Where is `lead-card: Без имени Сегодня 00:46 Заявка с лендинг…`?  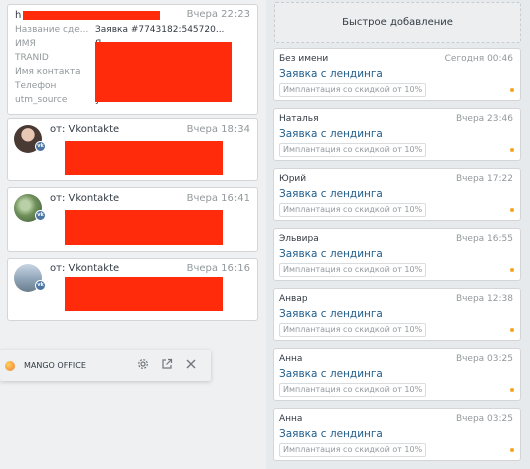 lead-card: Без имени Сегодня 00:46 Заявка с лендинг… is located at coordinates (397, 74).